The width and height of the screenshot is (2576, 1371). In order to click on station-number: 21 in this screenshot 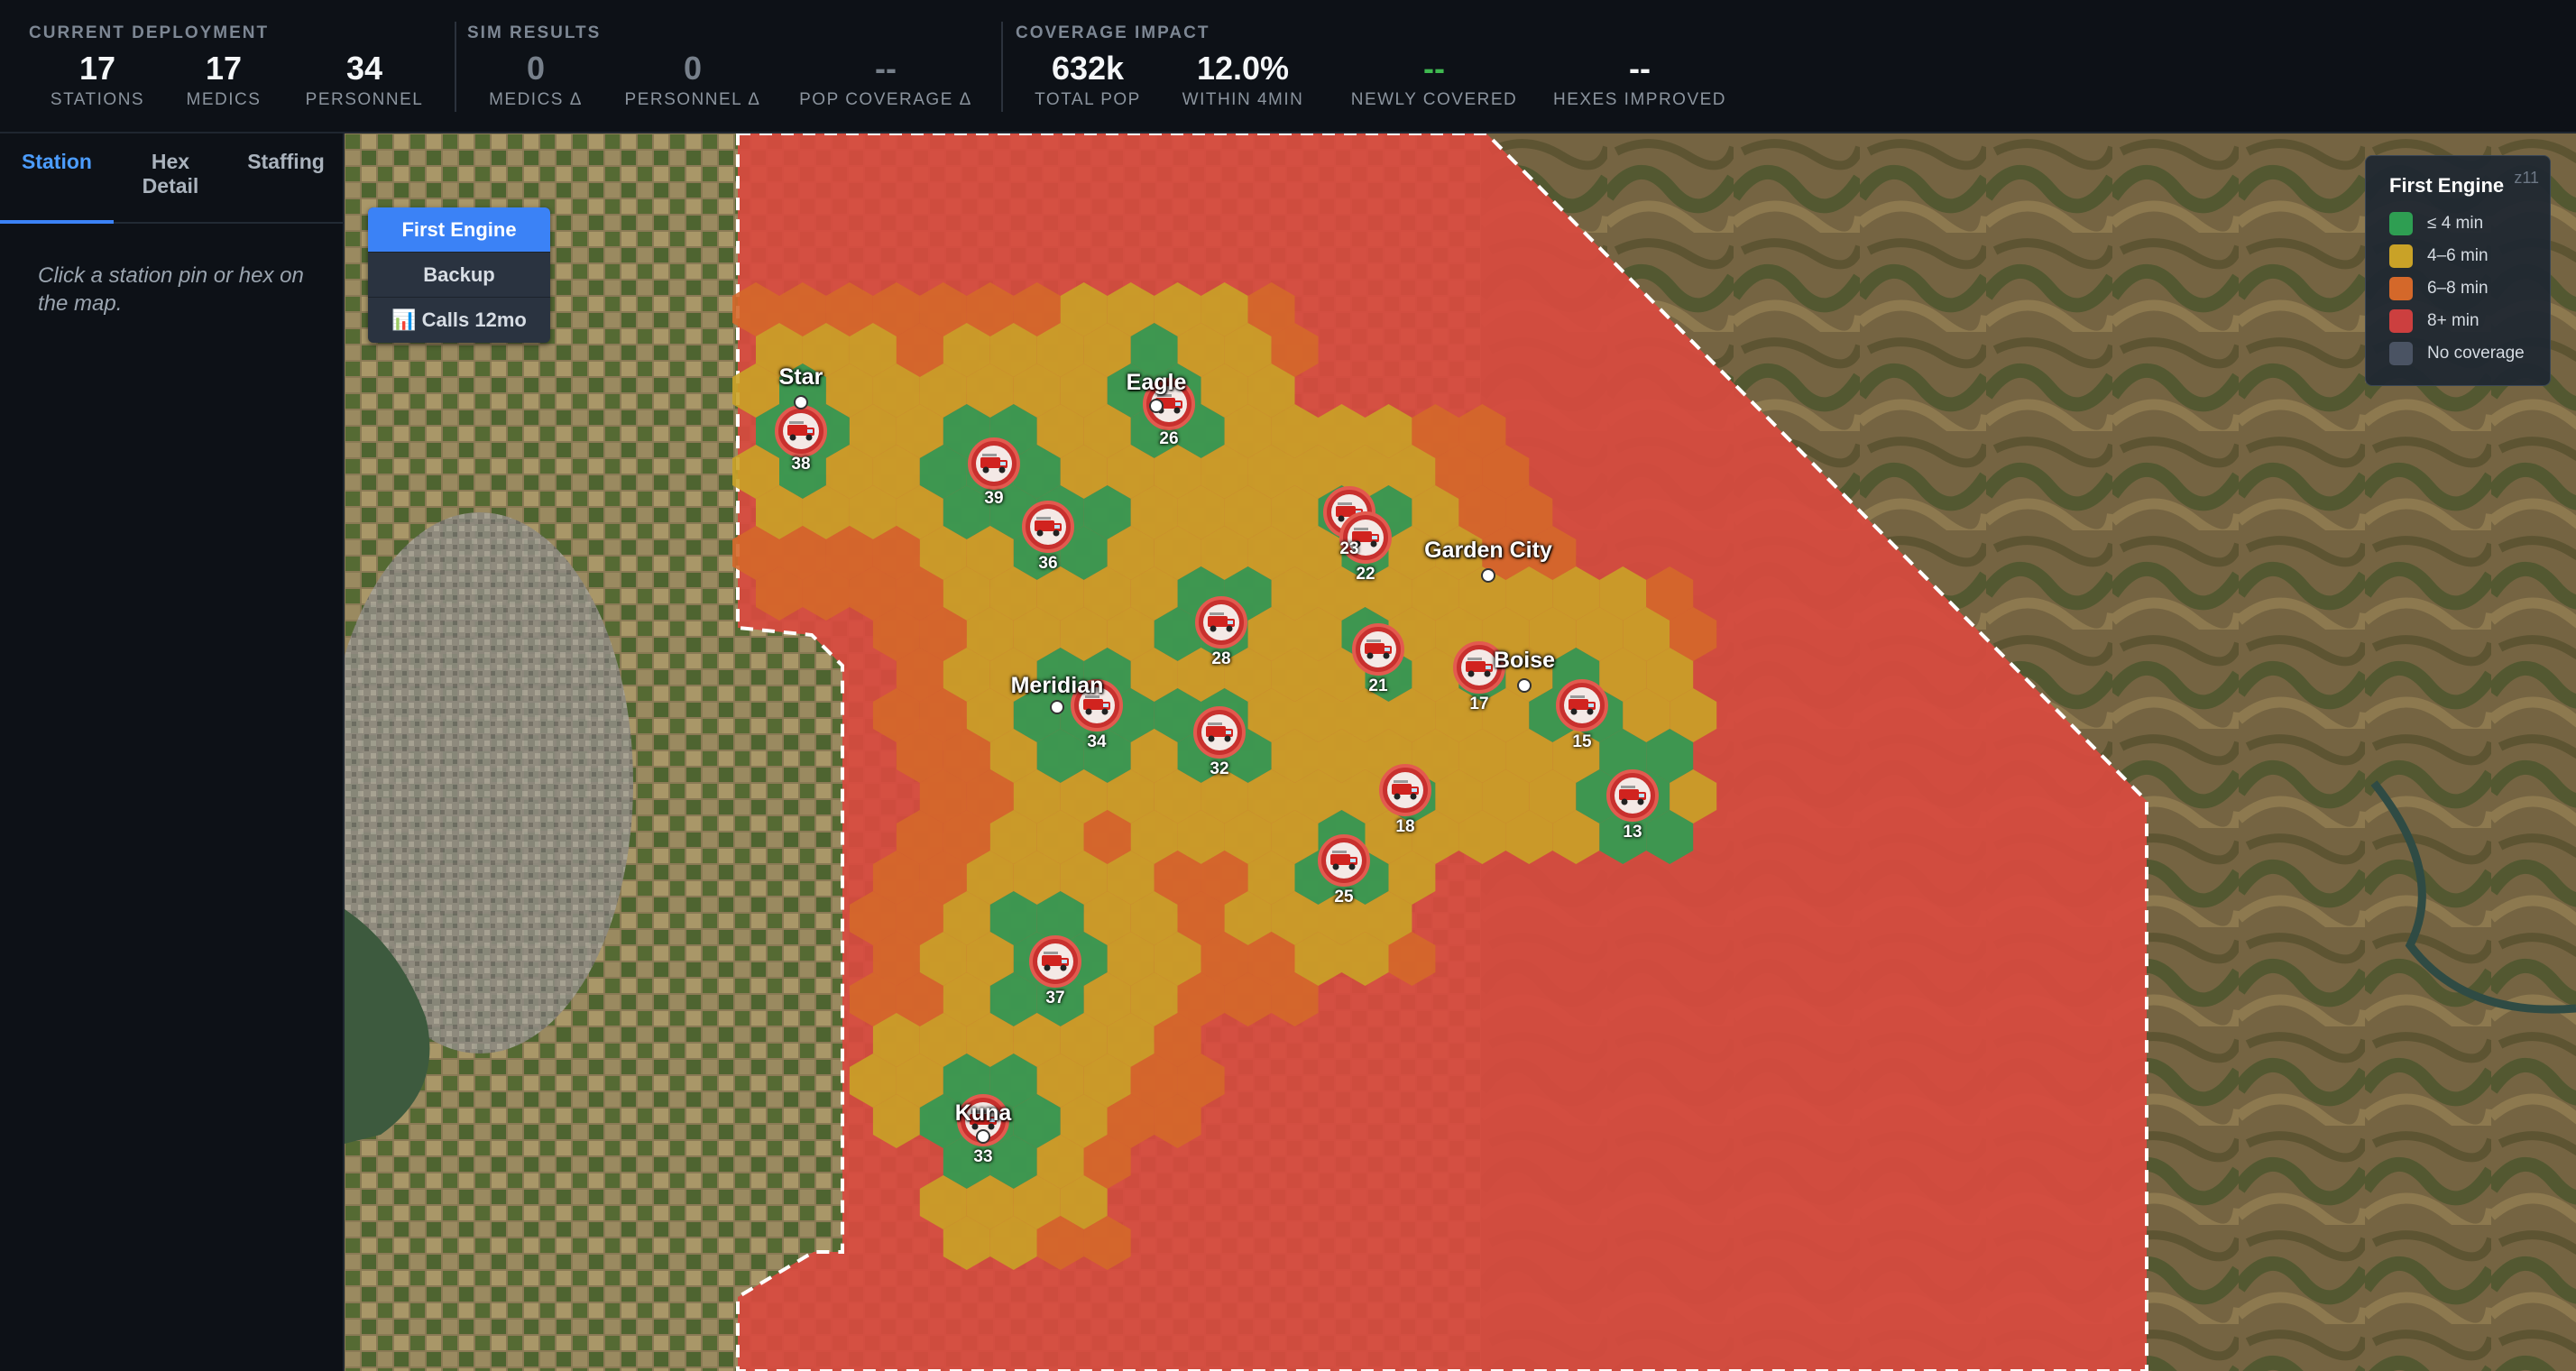, I will do `click(1378, 685)`.